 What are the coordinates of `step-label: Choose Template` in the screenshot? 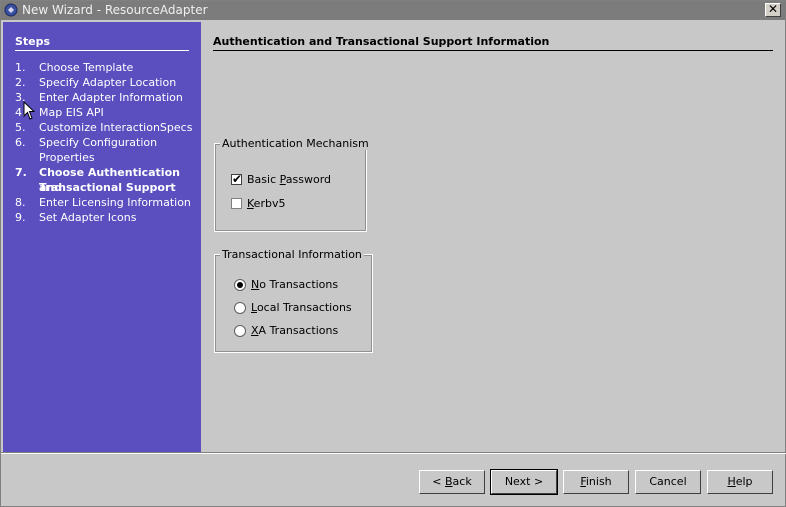 It's located at (86, 67).